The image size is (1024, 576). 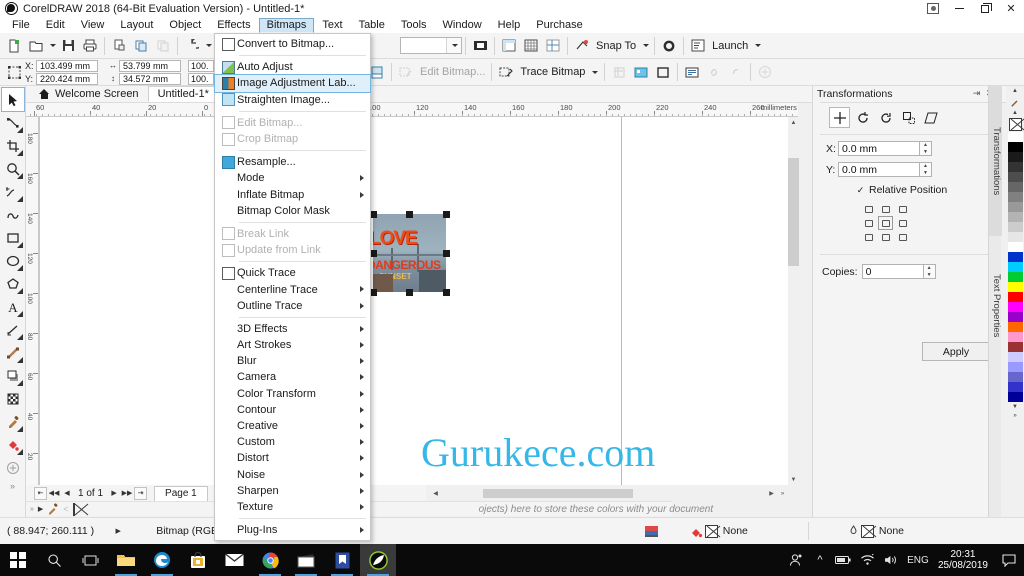 I want to click on horizontal-scrollbar: ◀ ▶ », so click(x=609, y=493).